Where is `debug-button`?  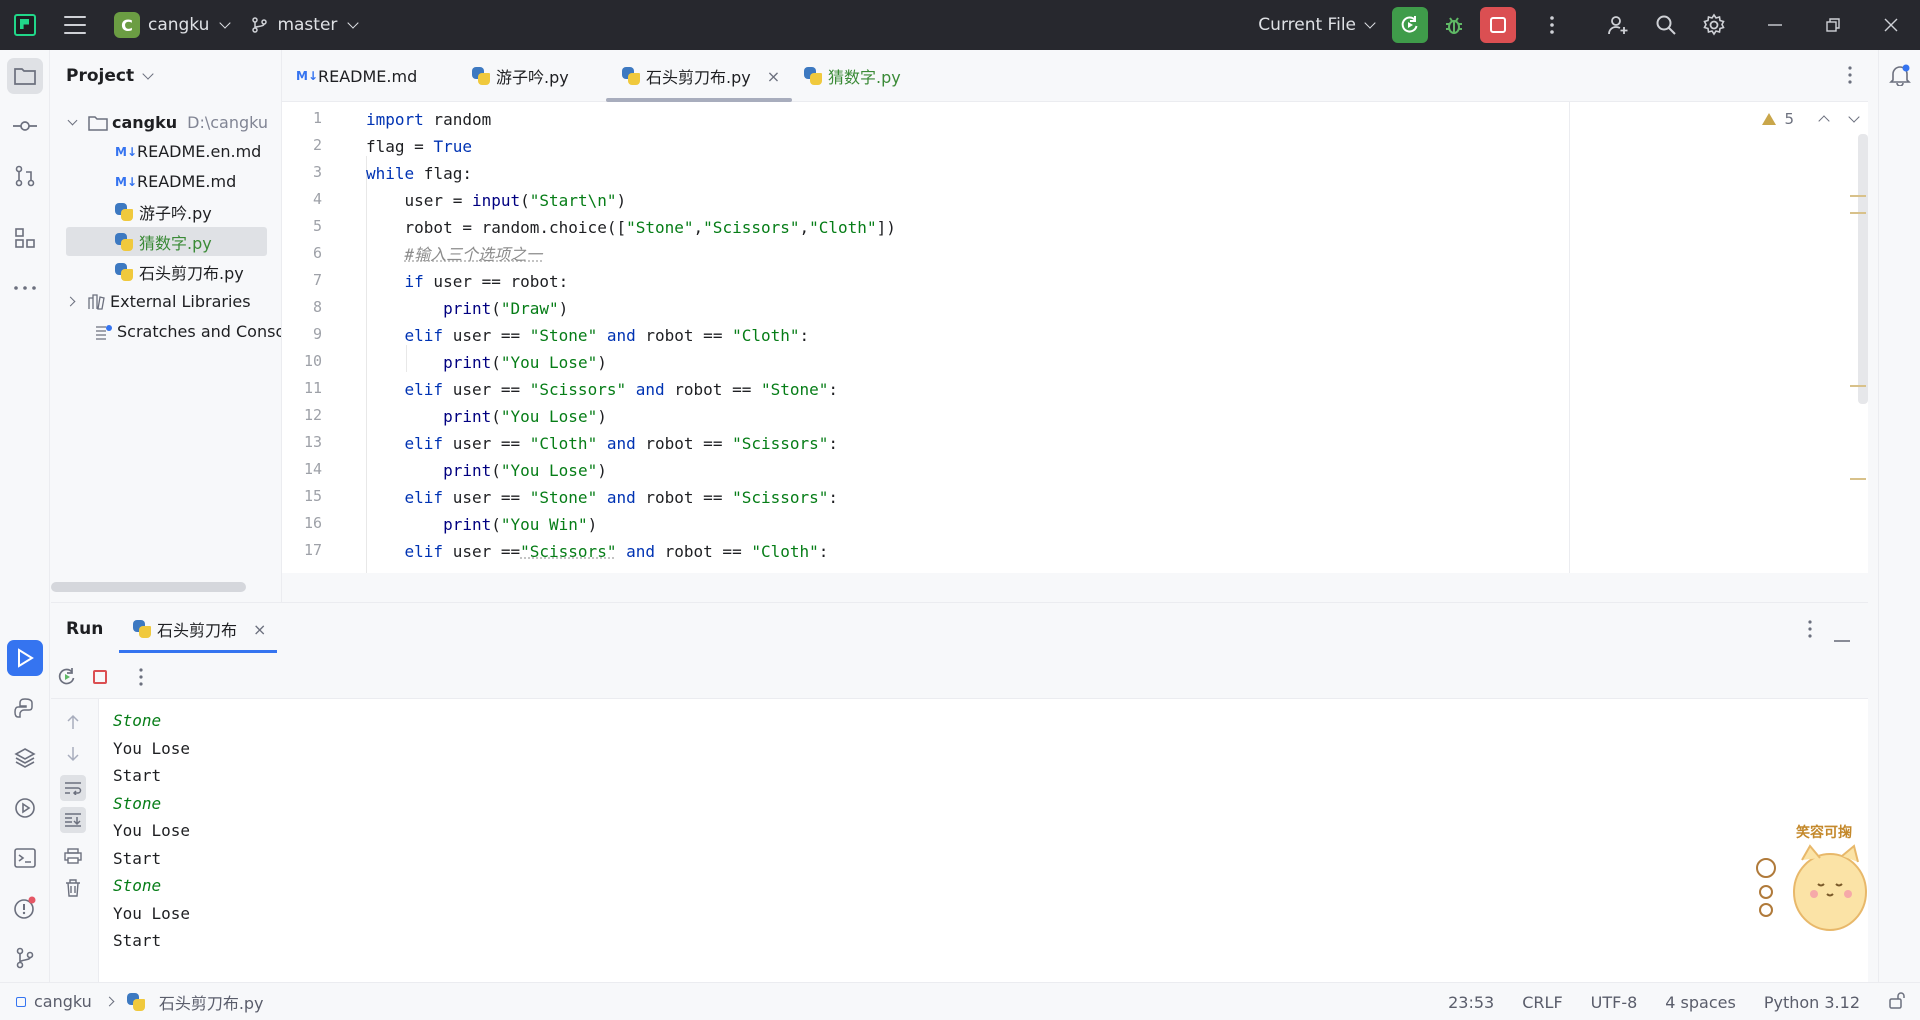 debug-button is located at coordinates (1454, 25).